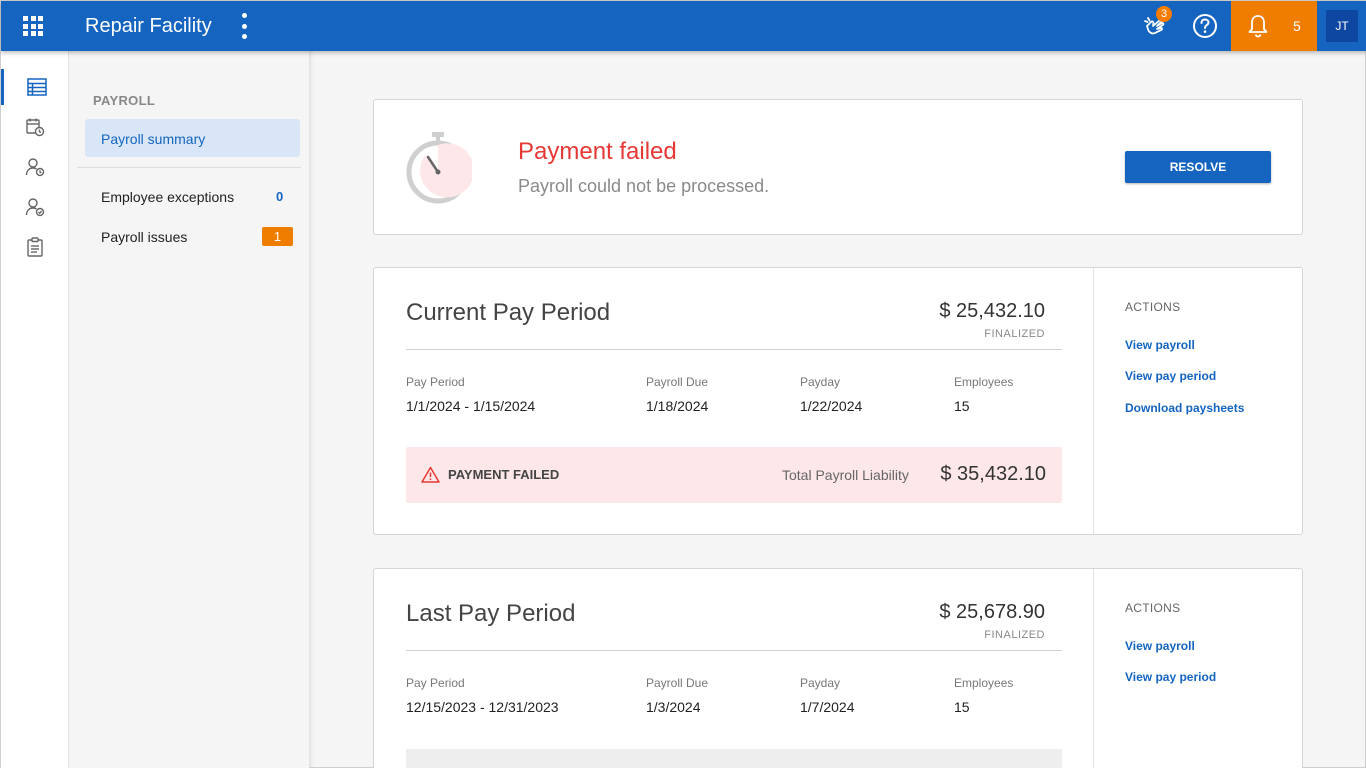 This screenshot has height=768, width=1366. What do you see at coordinates (1274, 26) in the screenshot?
I see `notifications-button: 5` at bounding box center [1274, 26].